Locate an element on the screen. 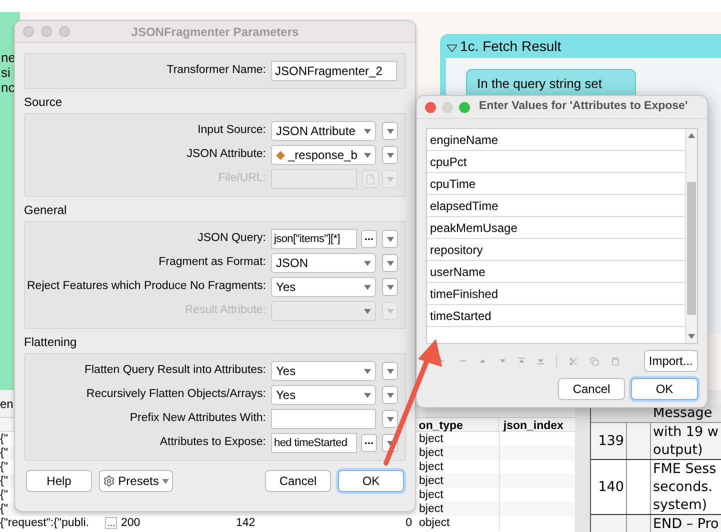 This screenshot has width=721, height=532. field-label: Input Source: is located at coordinates (232, 130).